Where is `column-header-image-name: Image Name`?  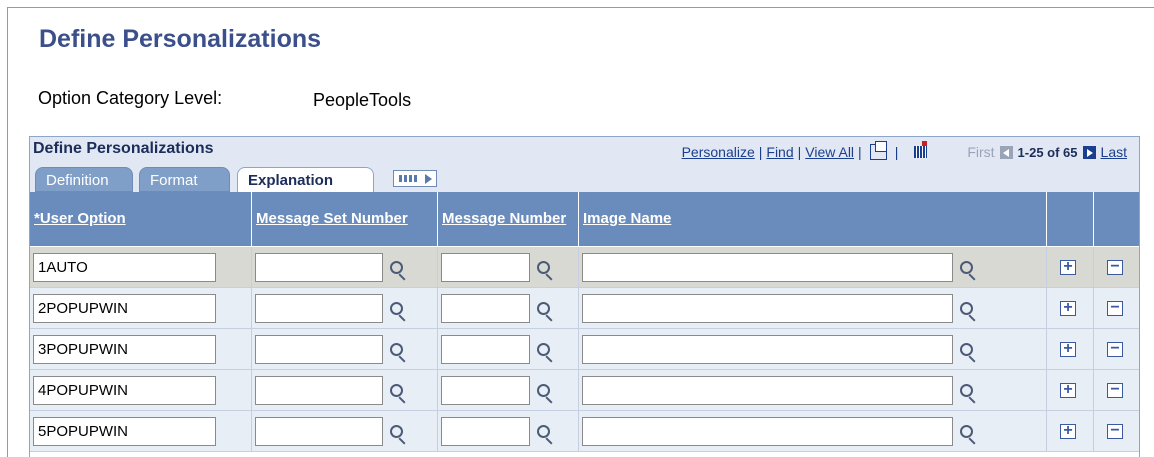 column-header-image-name: Image Name is located at coordinates (812, 219).